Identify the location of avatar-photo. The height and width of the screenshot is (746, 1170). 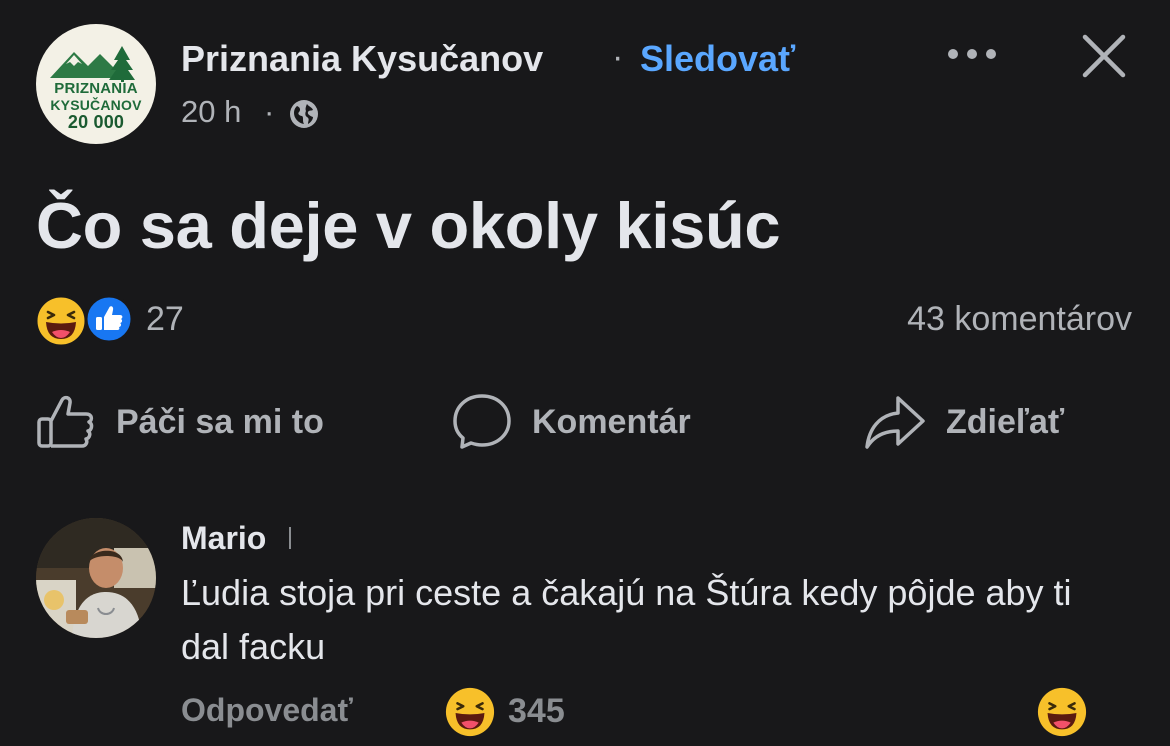
(96, 578).